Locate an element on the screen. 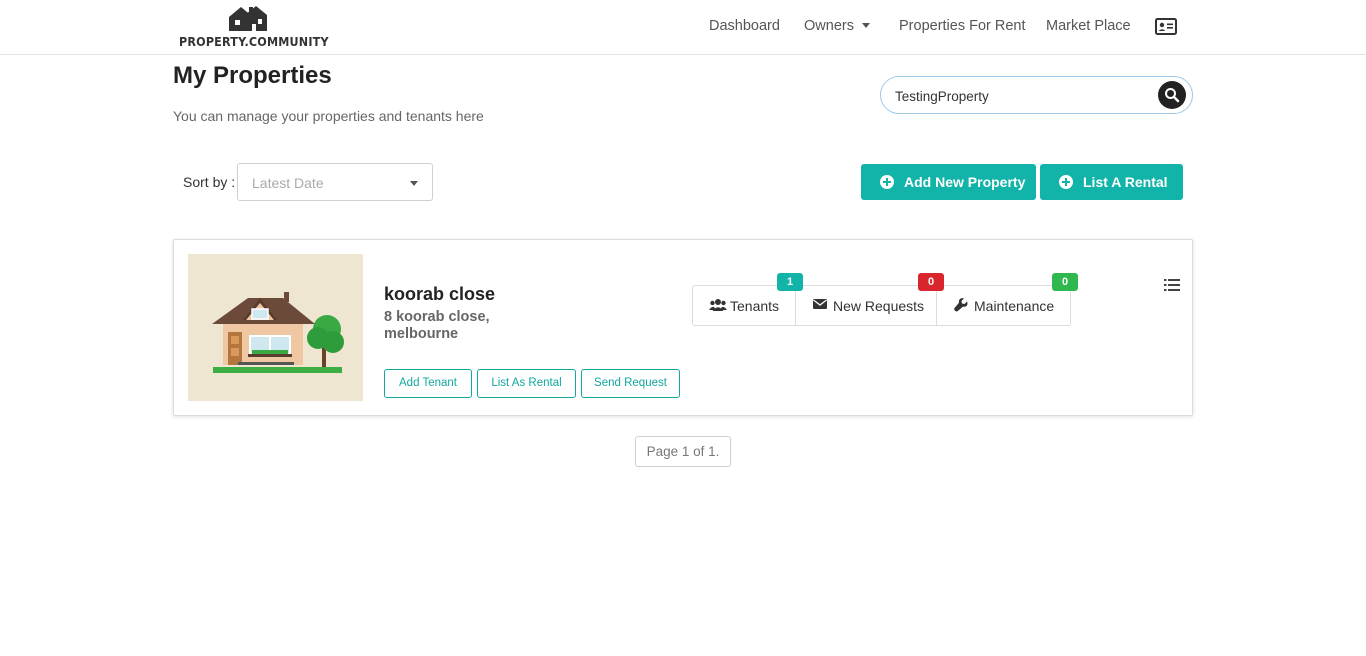 The image size is (1366, 656). sort-select: Latest Date is located at coordinates (335, 182).